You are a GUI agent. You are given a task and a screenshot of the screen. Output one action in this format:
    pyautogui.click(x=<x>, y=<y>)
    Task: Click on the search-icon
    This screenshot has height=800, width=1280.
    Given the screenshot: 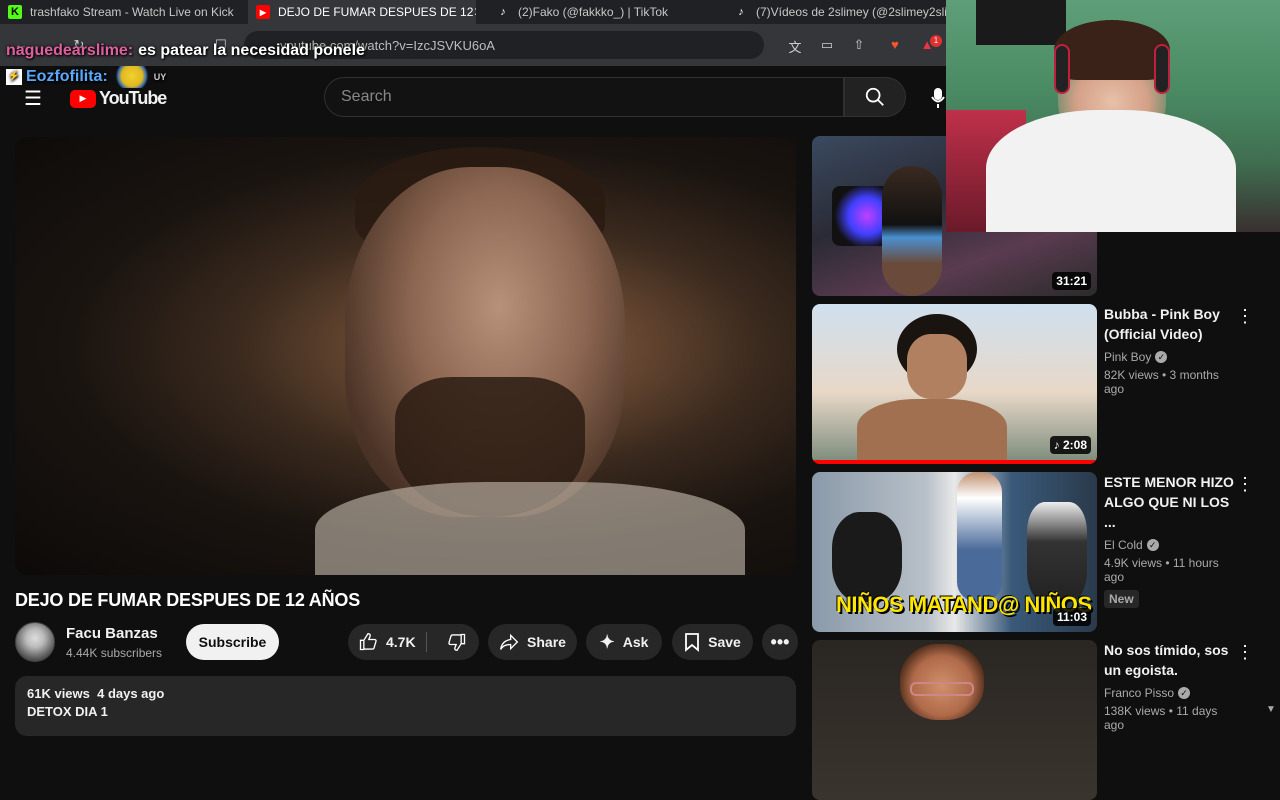 What is the action you would take?
    pyautogui.click(x=874, y=96)
    